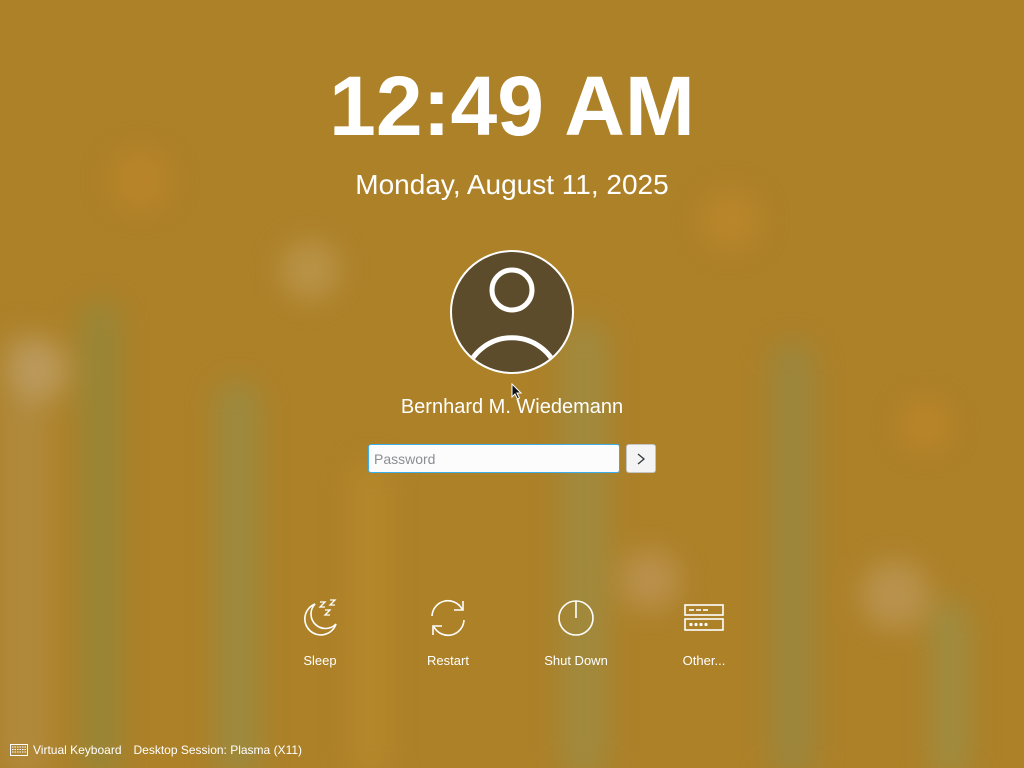 Image resolution: width=1024 pixels, height=768 pixels. Describe the element at coordinates (512, 407) in the screenshot. I see `user-name: Bernhard M. Wiedemann` at that location.